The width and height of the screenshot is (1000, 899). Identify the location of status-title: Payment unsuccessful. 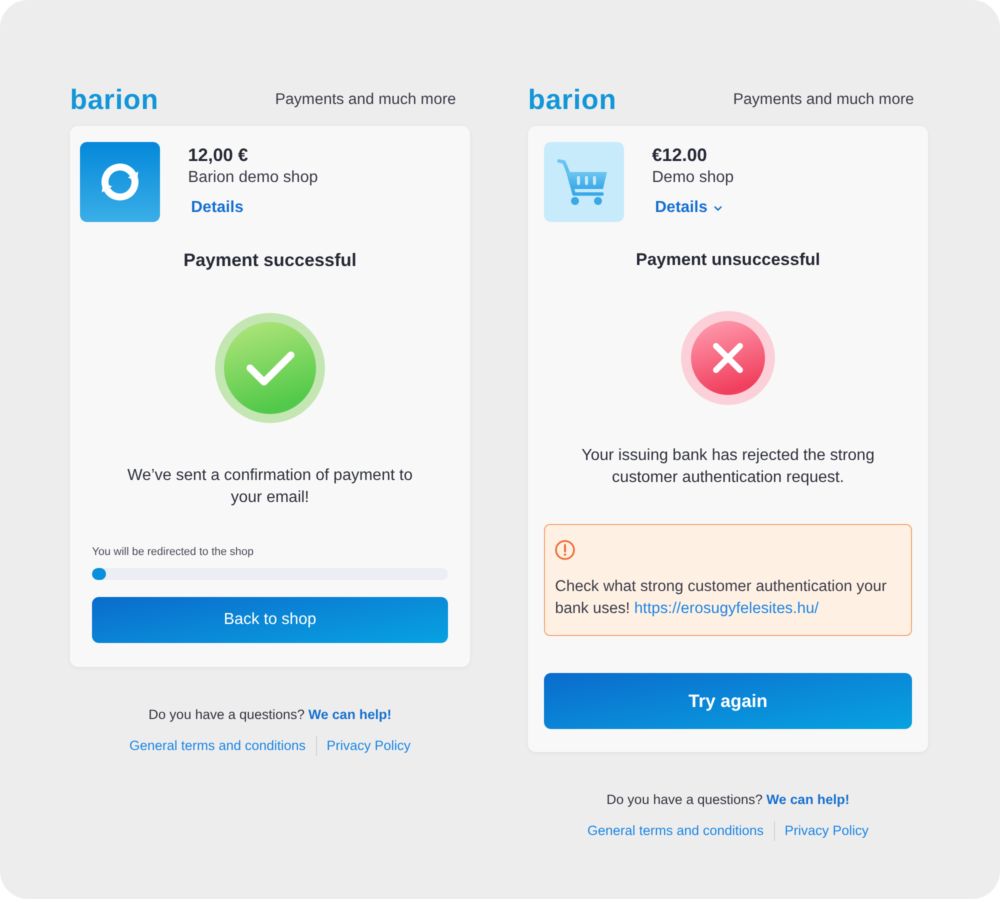
(728, 260).